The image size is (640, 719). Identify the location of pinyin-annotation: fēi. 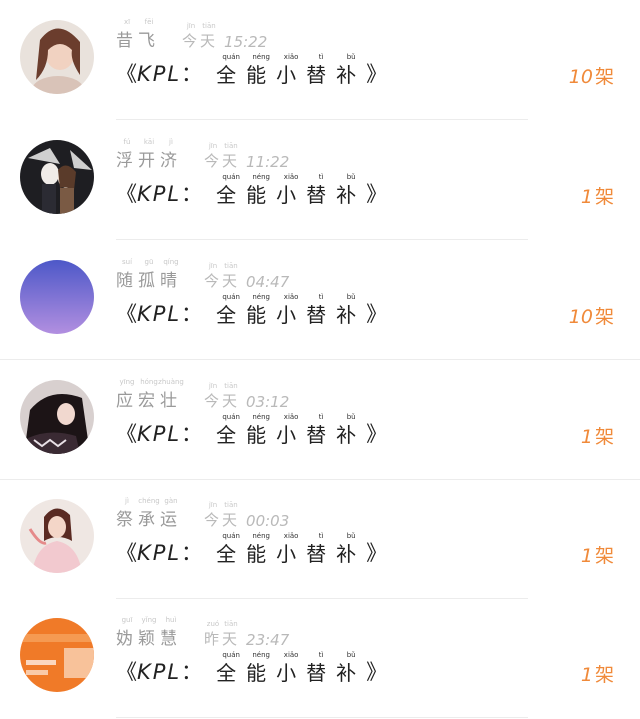
(149, 22).